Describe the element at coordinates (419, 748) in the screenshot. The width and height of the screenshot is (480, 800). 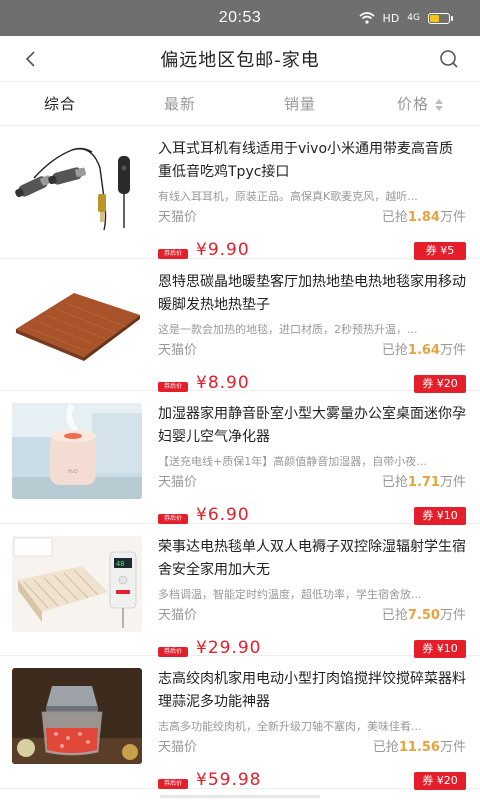
I see `sold-count: 已抢11.56万件` at that location.